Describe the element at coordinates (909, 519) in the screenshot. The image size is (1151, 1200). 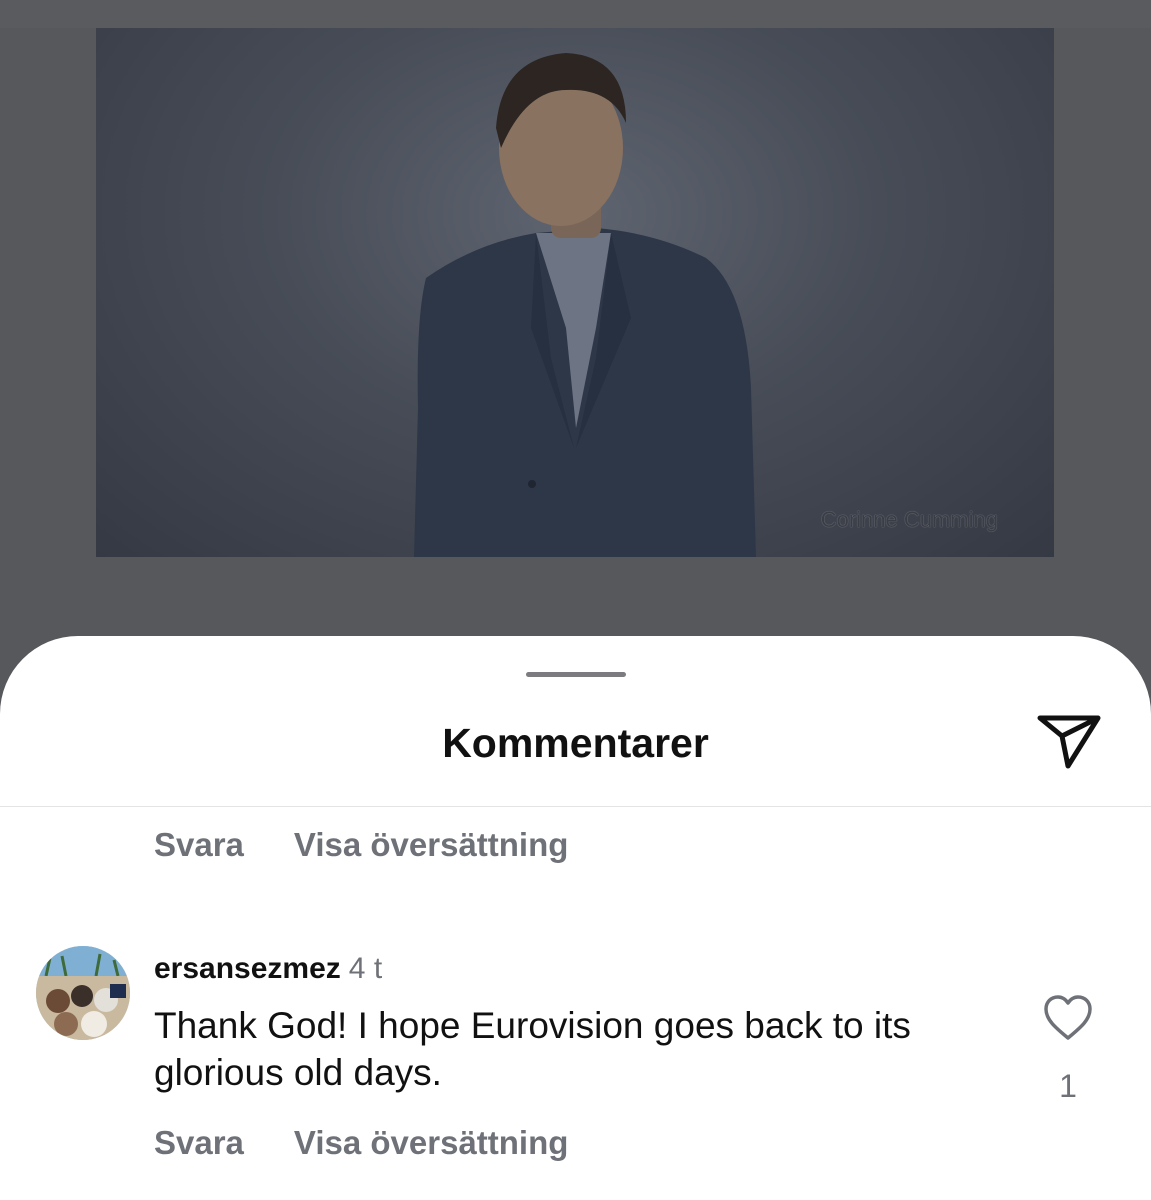
I see `photo-credit: Corinne Cumming` at that location.